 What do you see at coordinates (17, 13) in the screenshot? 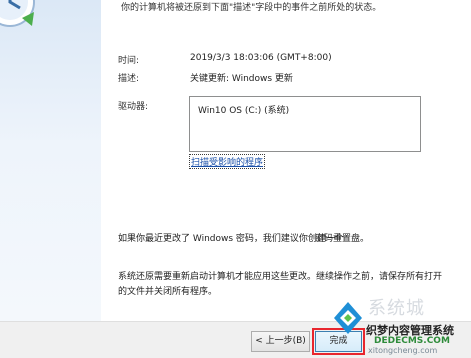
I see `system-restore-icon` at bounding box center [17, 13].